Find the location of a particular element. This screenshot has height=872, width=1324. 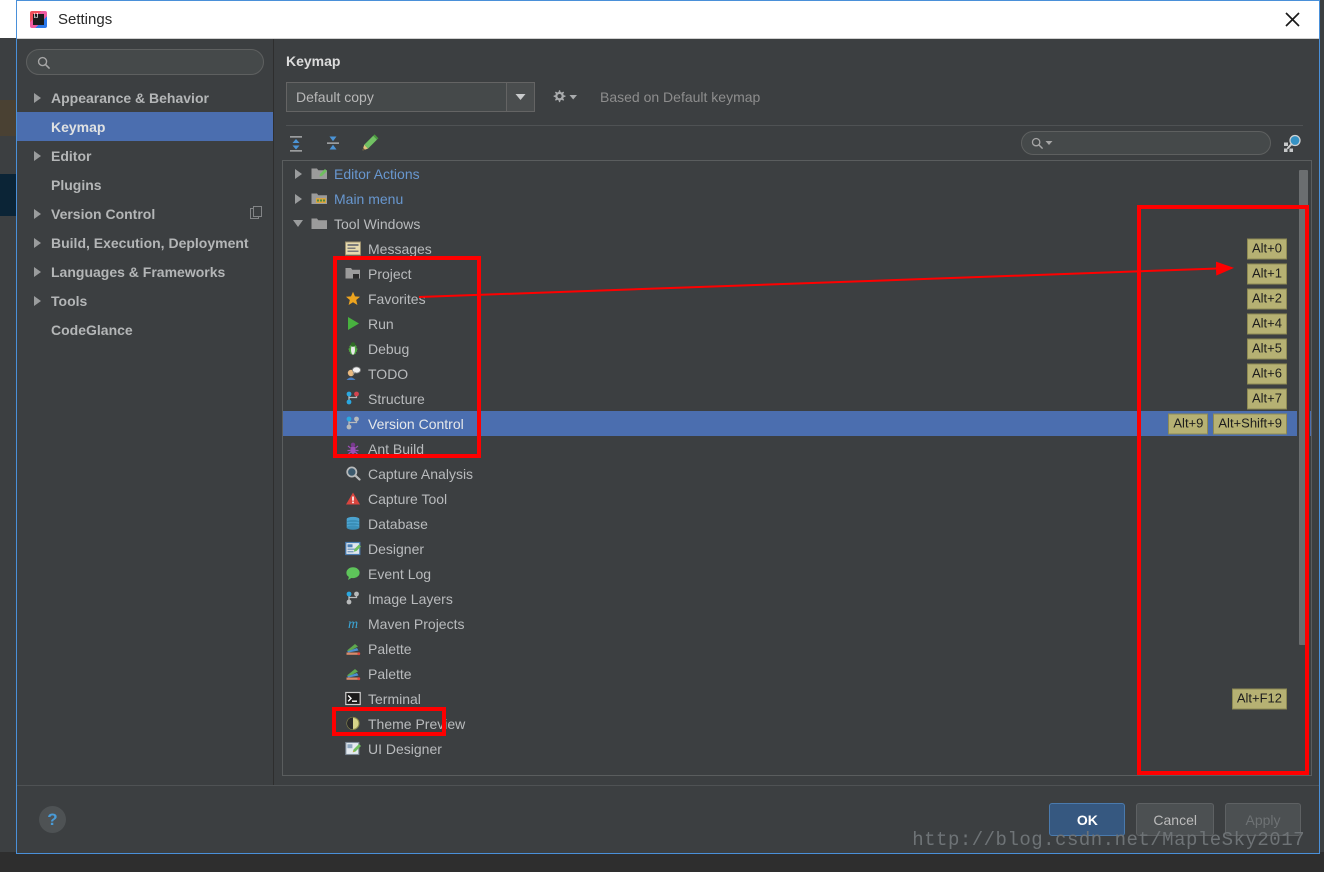

folder-icon is located at coordinates (319, 223).